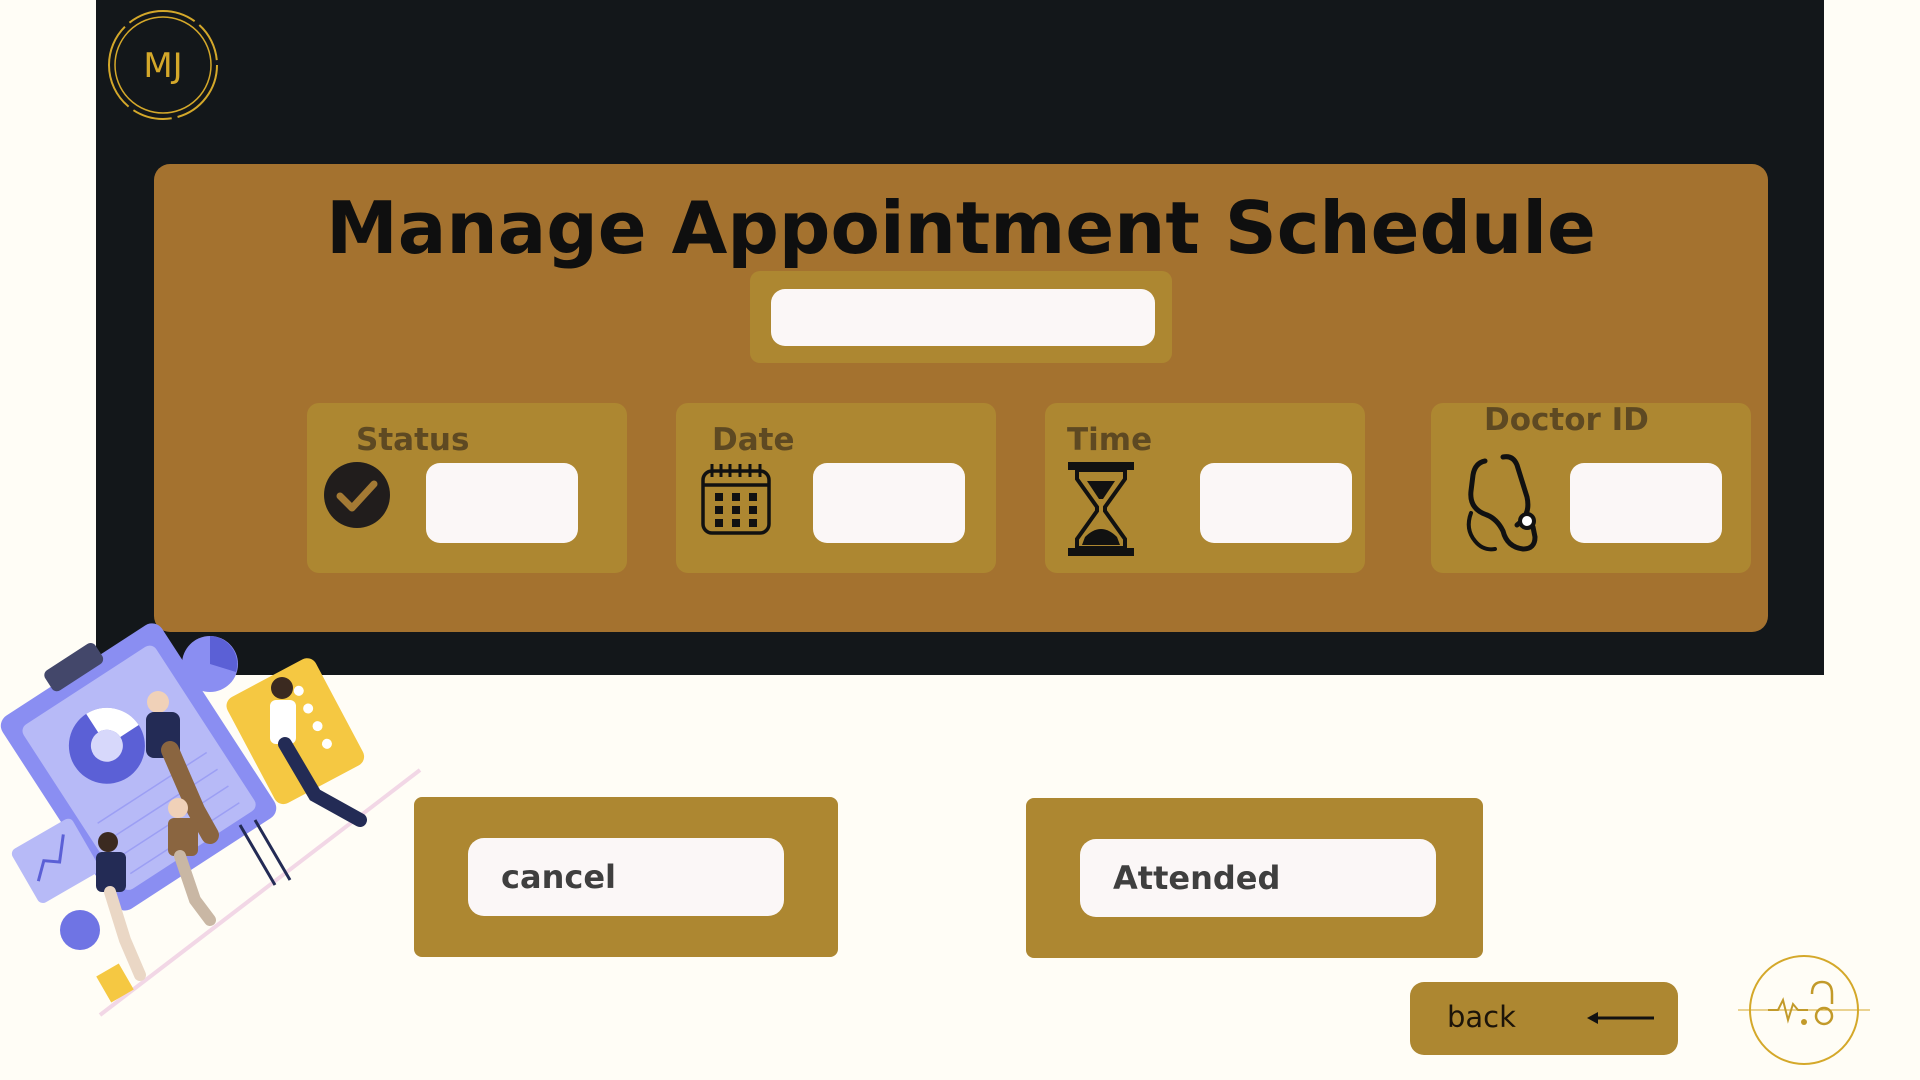 This screenshot has width=1920, height=1080. I want to click on cancel-card: cancel, so click(626, 877).